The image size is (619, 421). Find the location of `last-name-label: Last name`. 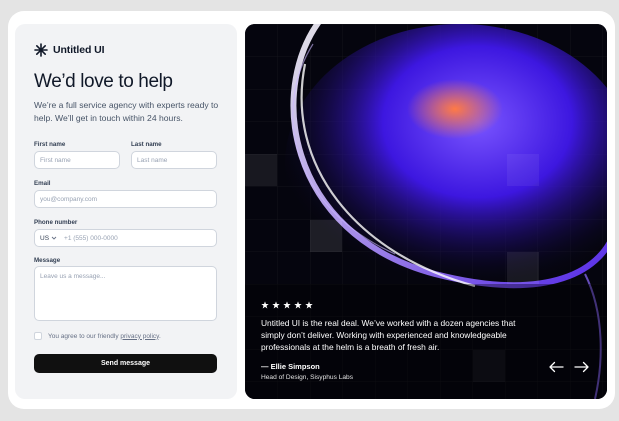

last-name-label: Last name is located at coordinates (146, 144).